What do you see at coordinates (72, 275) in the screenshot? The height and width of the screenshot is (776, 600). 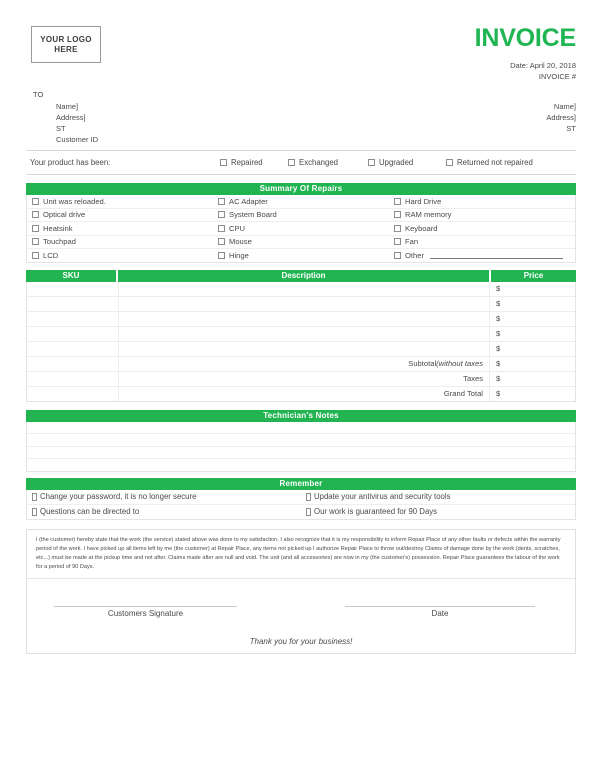 I see `column-header-sku: SKU` at bounding box center [72, 275].